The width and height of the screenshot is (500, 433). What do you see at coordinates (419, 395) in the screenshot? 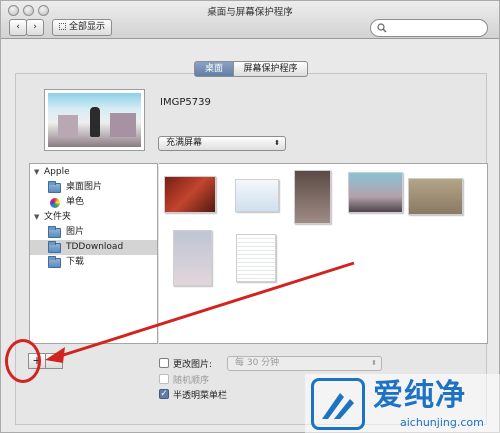
I see `watermark-title: 爱纯净` at bounding box center [419, 395].